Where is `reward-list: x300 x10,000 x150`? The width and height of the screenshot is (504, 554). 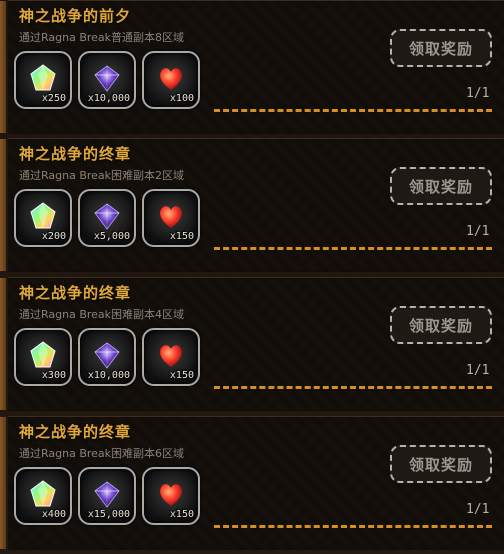 reward-list: x300 x10,000 x150 is located at coordinates (107, 357).